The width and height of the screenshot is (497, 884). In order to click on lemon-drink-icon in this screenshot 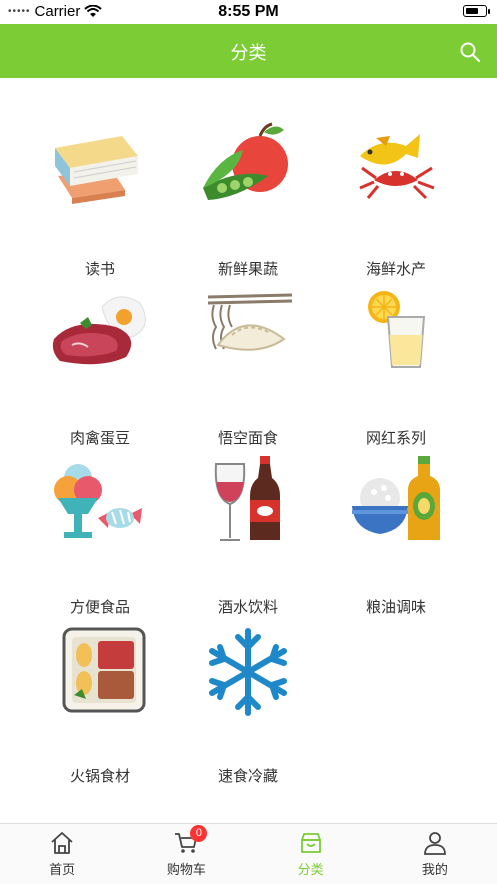, I will do `click(397, 329)`.